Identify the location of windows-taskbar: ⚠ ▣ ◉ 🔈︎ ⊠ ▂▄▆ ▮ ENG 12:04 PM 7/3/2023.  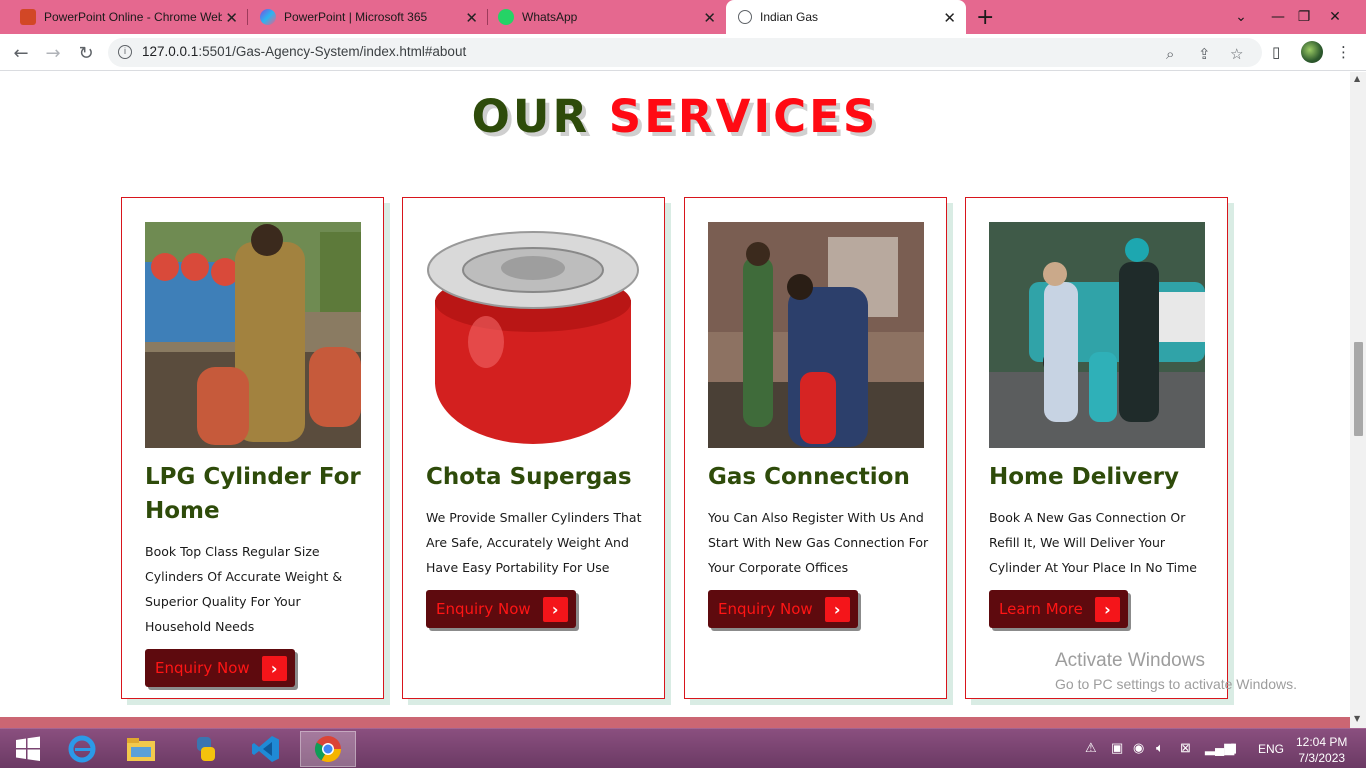
(683, 748).